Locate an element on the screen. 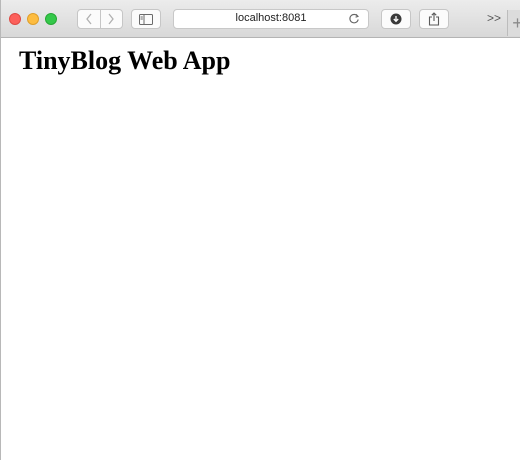 This screenshot has height=460, width=520. browser-toolbar: localhost:8081 >> + is located at coordinates (260, 19).